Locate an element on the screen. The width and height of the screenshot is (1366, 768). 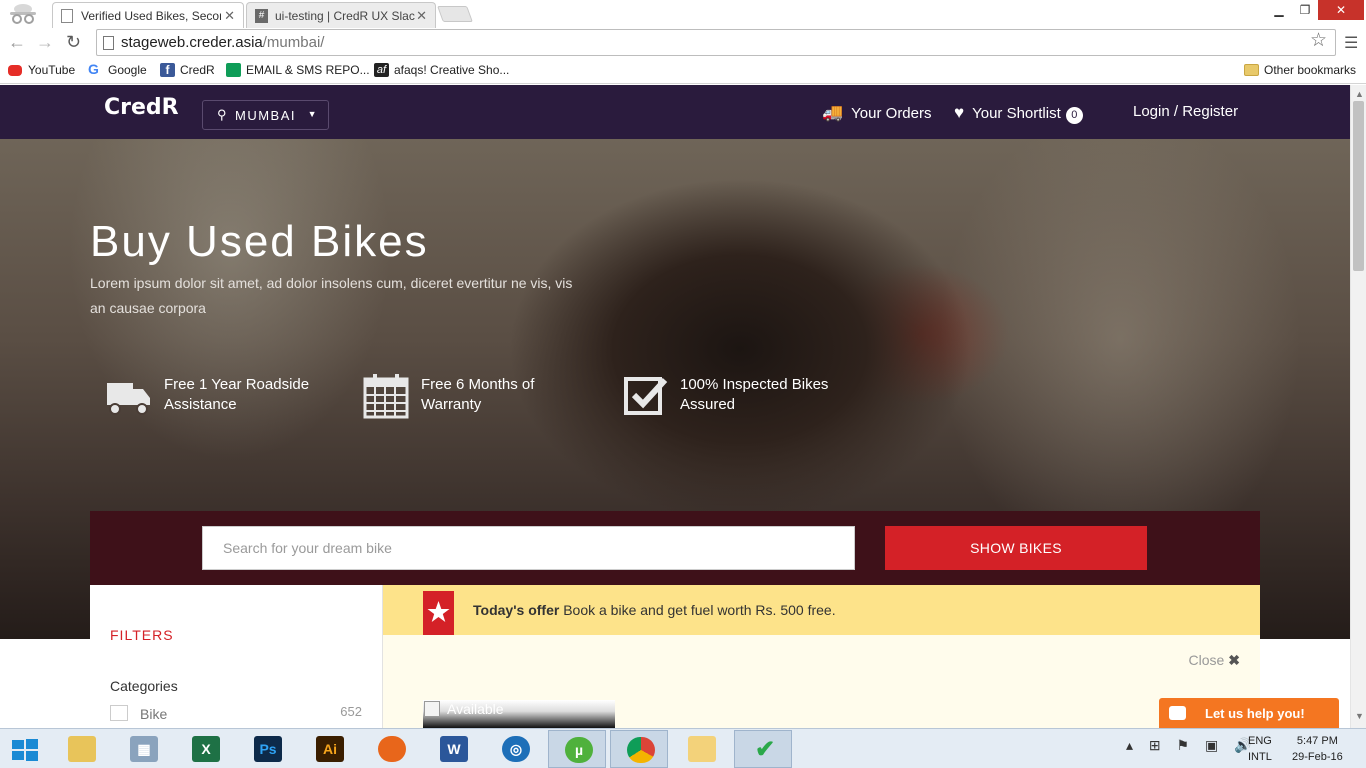
close-icon: ✖ is located at coordinates (1234, 660).